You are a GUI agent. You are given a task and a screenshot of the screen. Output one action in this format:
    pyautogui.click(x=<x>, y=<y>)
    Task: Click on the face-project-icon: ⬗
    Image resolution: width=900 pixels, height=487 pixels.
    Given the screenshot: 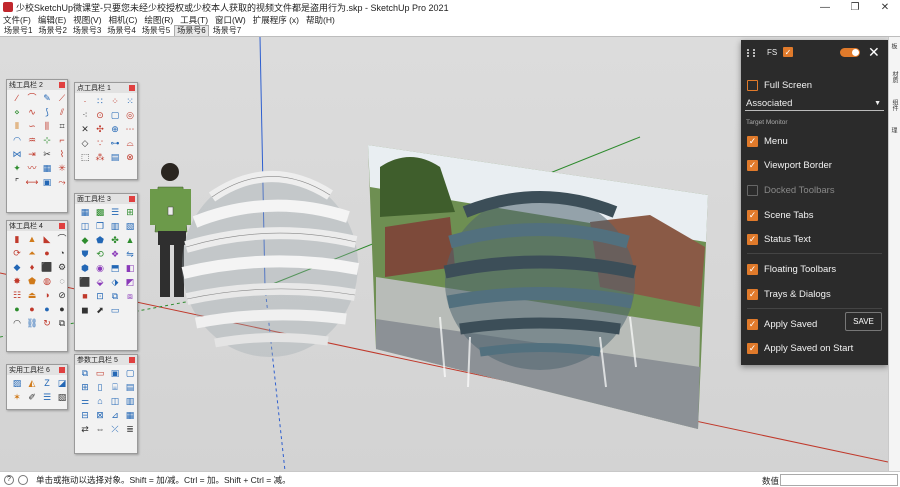 What is the action you would take?
    pyautogui.click(x=115, y=282)
    